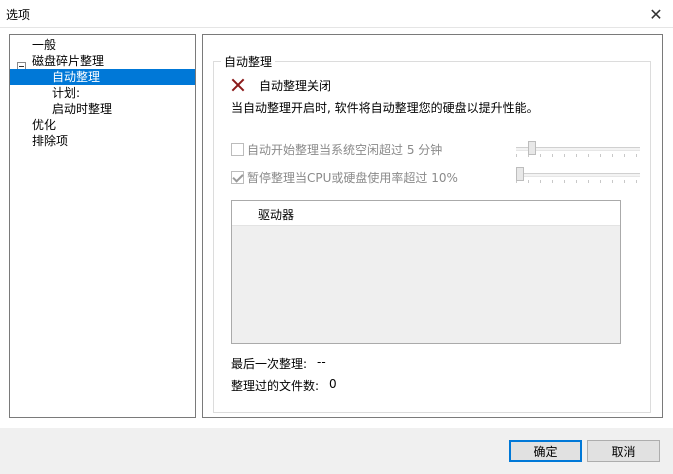 This screenshot has height=474, width=673. Describe the element at coordinates (545, 451) in the screenshot. I see `ok-button: 确定` at that location.